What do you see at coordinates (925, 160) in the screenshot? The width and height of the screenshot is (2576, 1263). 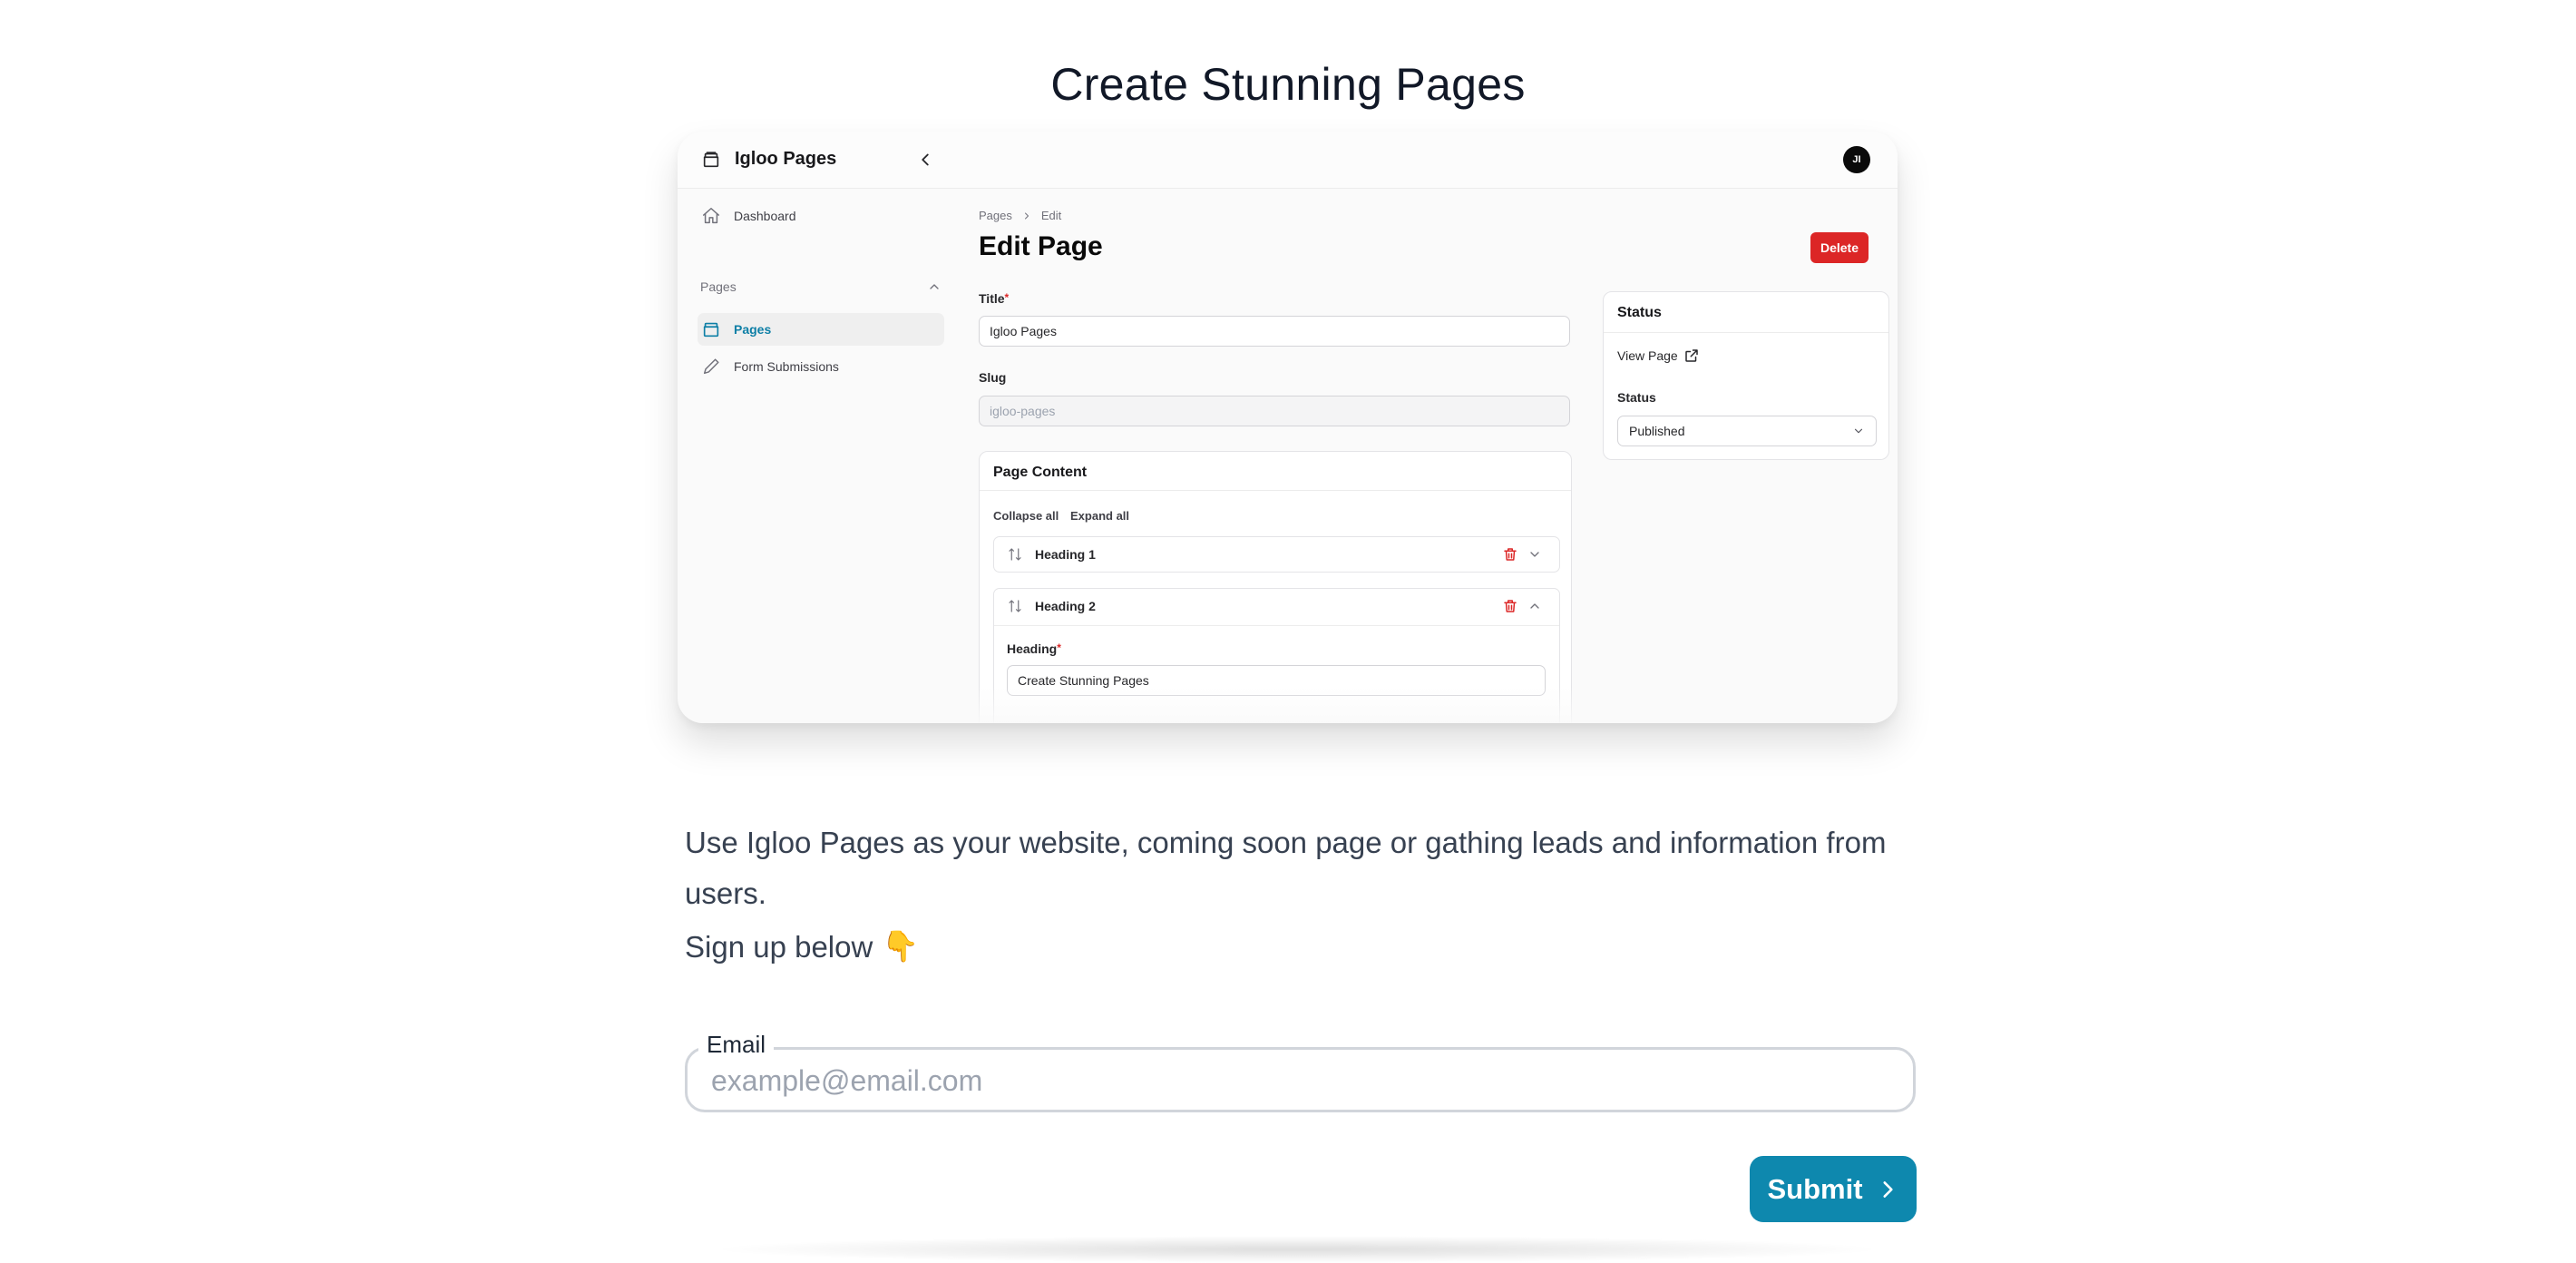 I see `chevron-left-icon` at bounding box center [925, 160].